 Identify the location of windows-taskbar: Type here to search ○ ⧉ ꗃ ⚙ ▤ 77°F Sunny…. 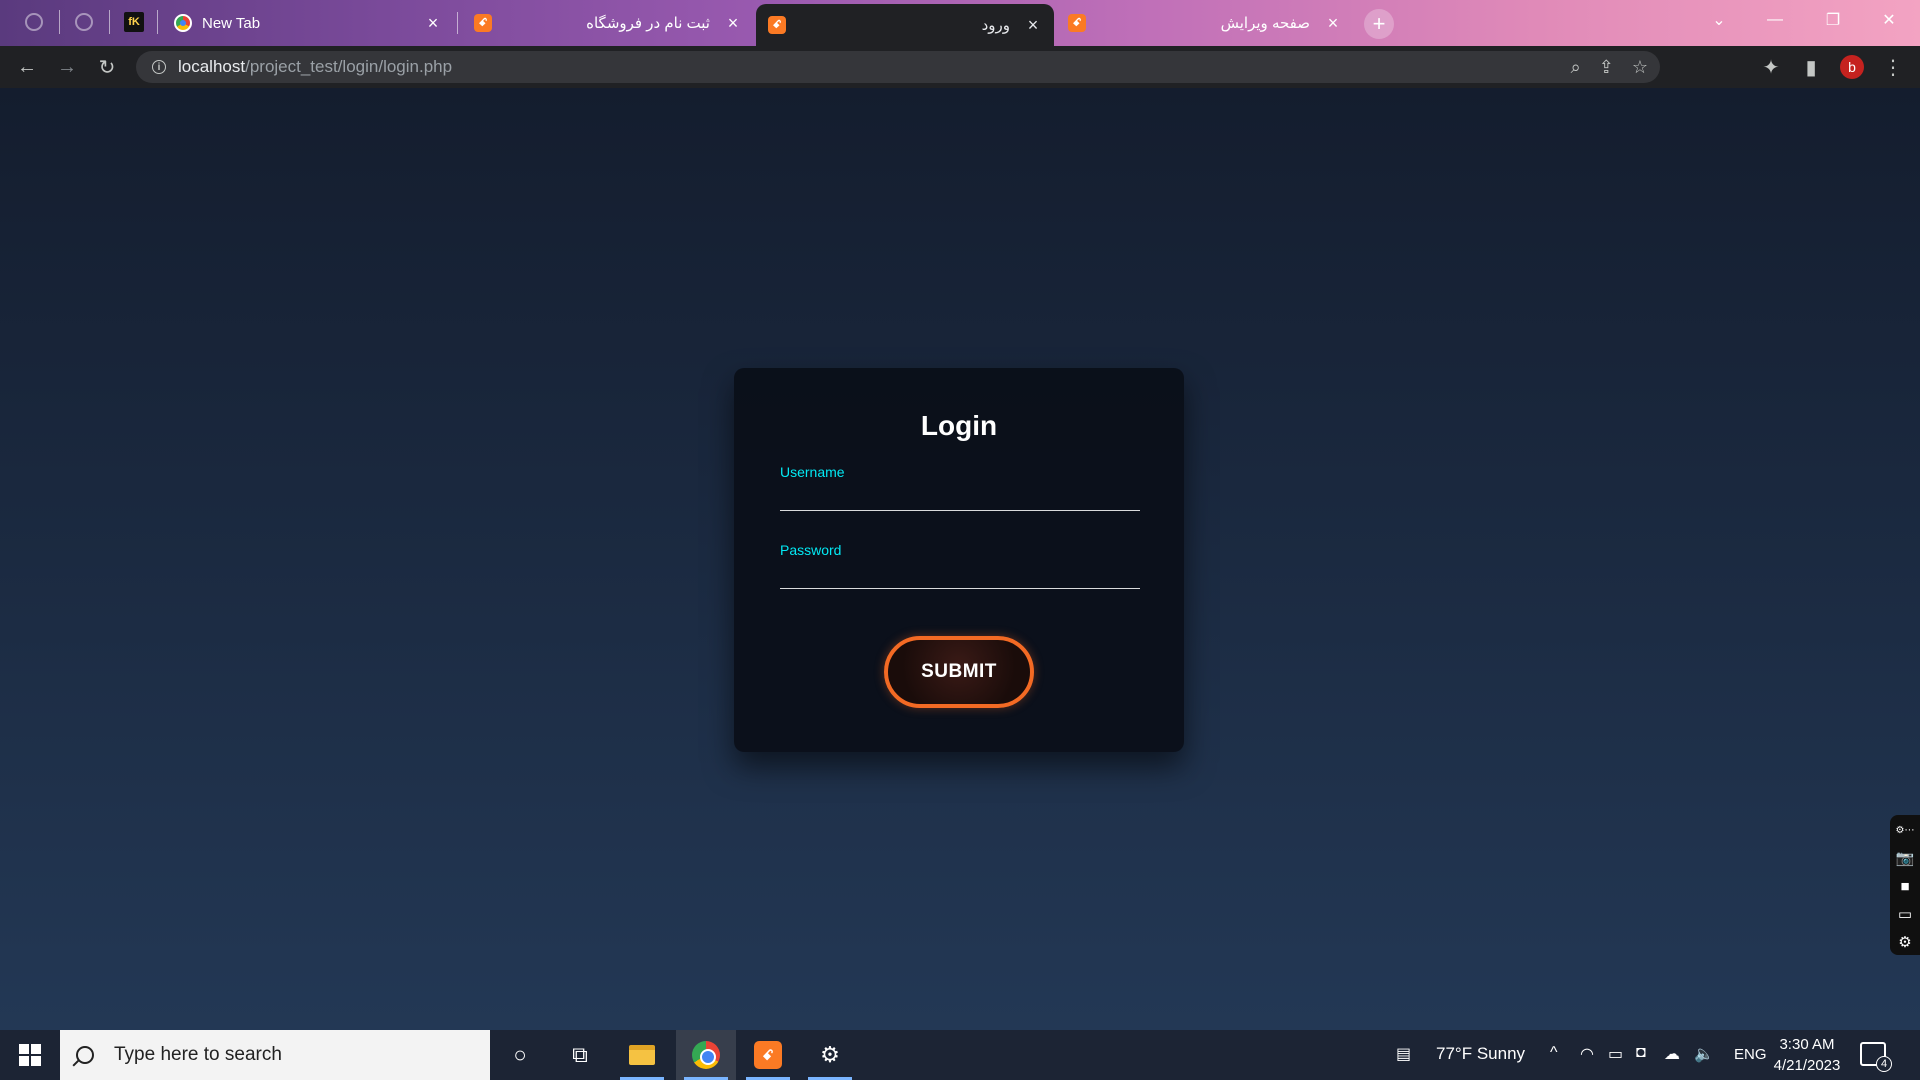
(960, 1055).